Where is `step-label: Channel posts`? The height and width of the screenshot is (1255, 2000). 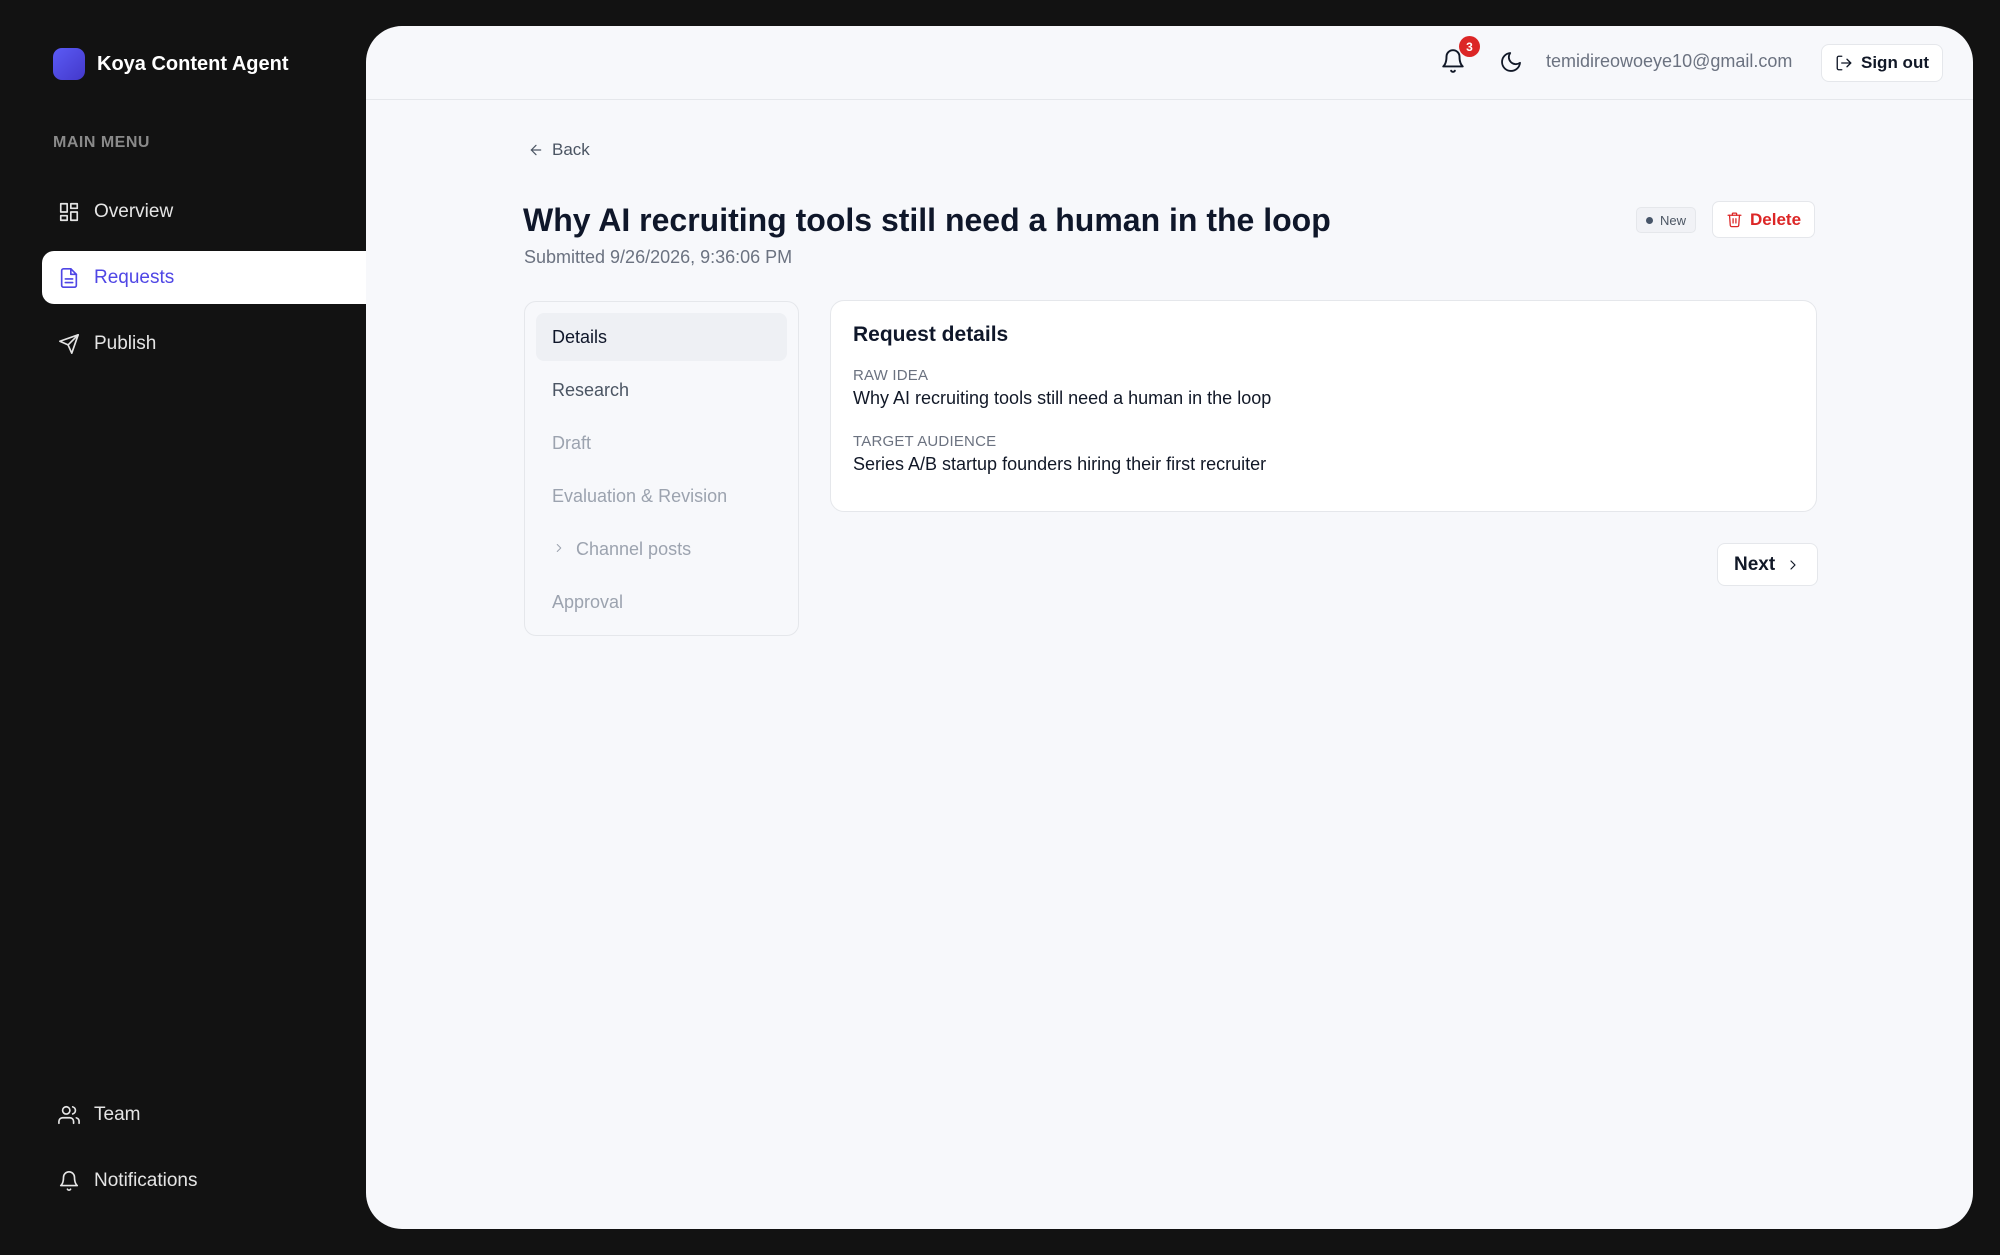 step-label: Channel posts is located at coordinates (634, 548).